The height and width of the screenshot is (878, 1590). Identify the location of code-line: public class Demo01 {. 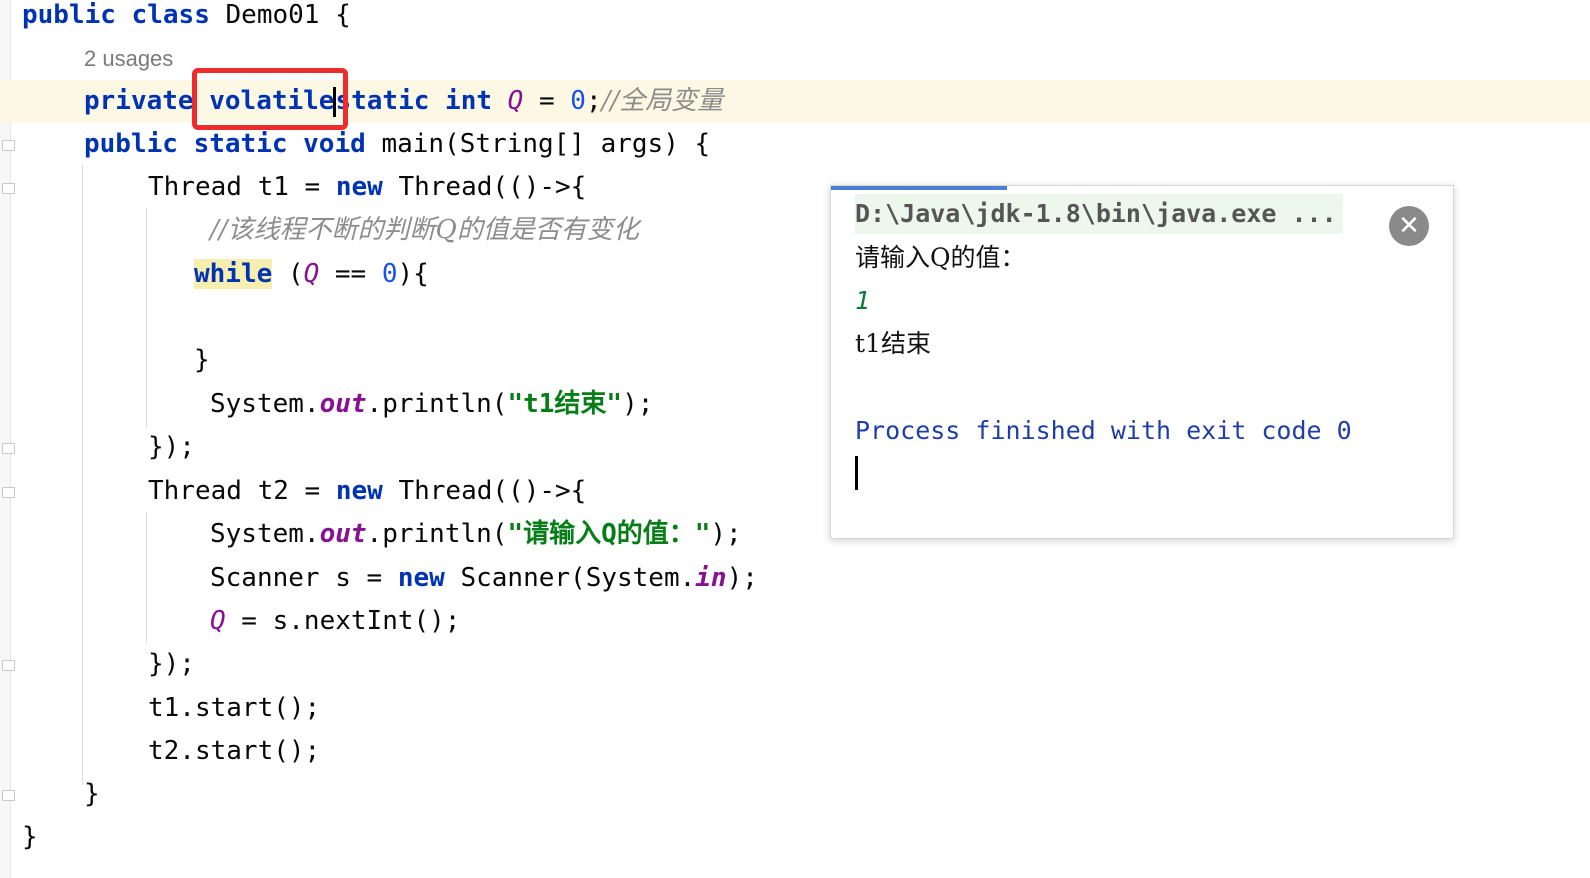
(186, 15).